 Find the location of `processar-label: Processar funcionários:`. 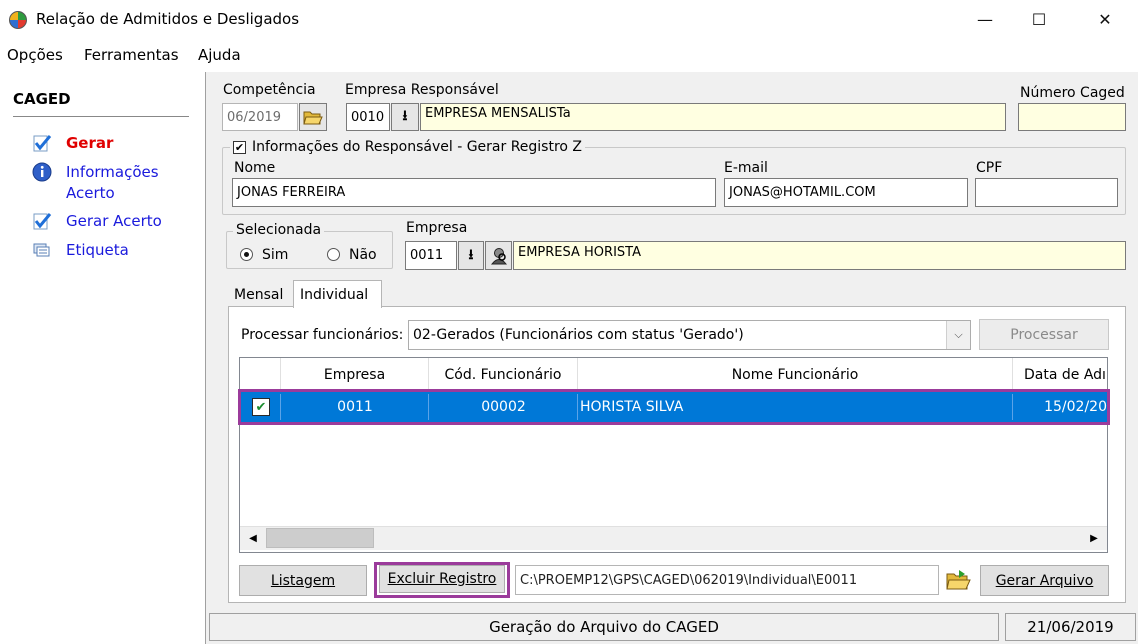

processar-label: Processar funcionários: is located at coordinates (322, 335).